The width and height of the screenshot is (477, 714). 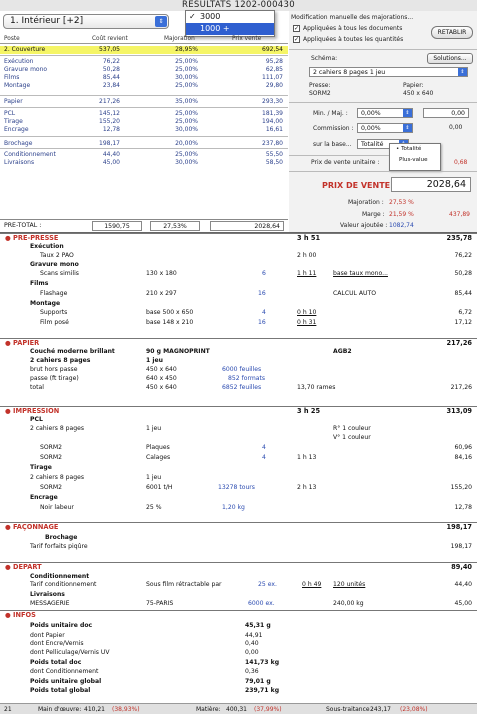 What do you see at coordinates (388, 72) in the screenshot?
I see `schema-select: 2 cahiers 8 pages 1 jeu ⇕` at bounding box center [388, 72].